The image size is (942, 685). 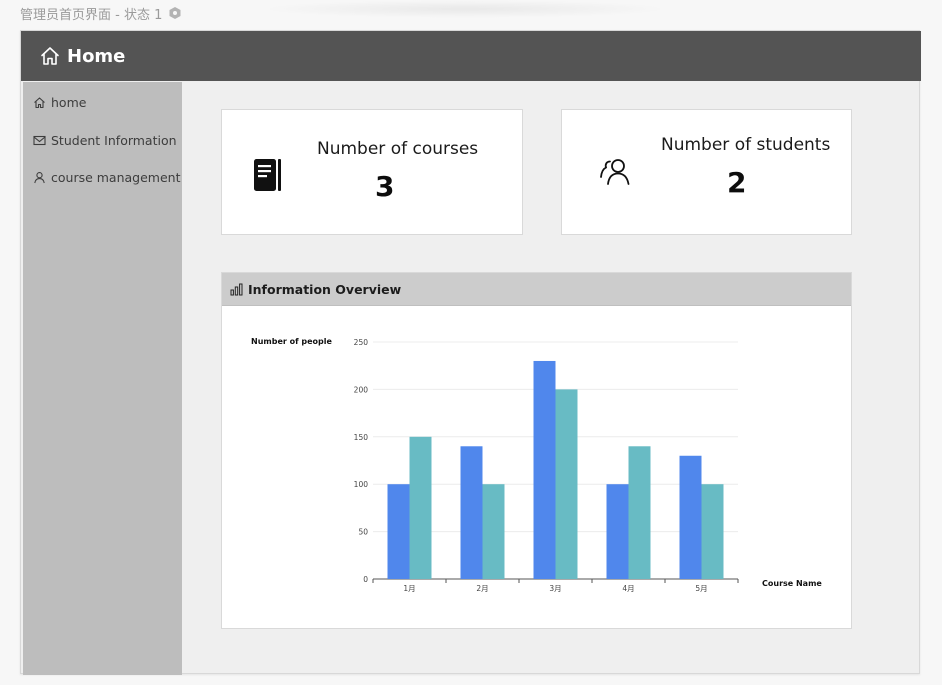 I want to click on sidebar-item-student-information: Student Information, so click(x=105, y=140).